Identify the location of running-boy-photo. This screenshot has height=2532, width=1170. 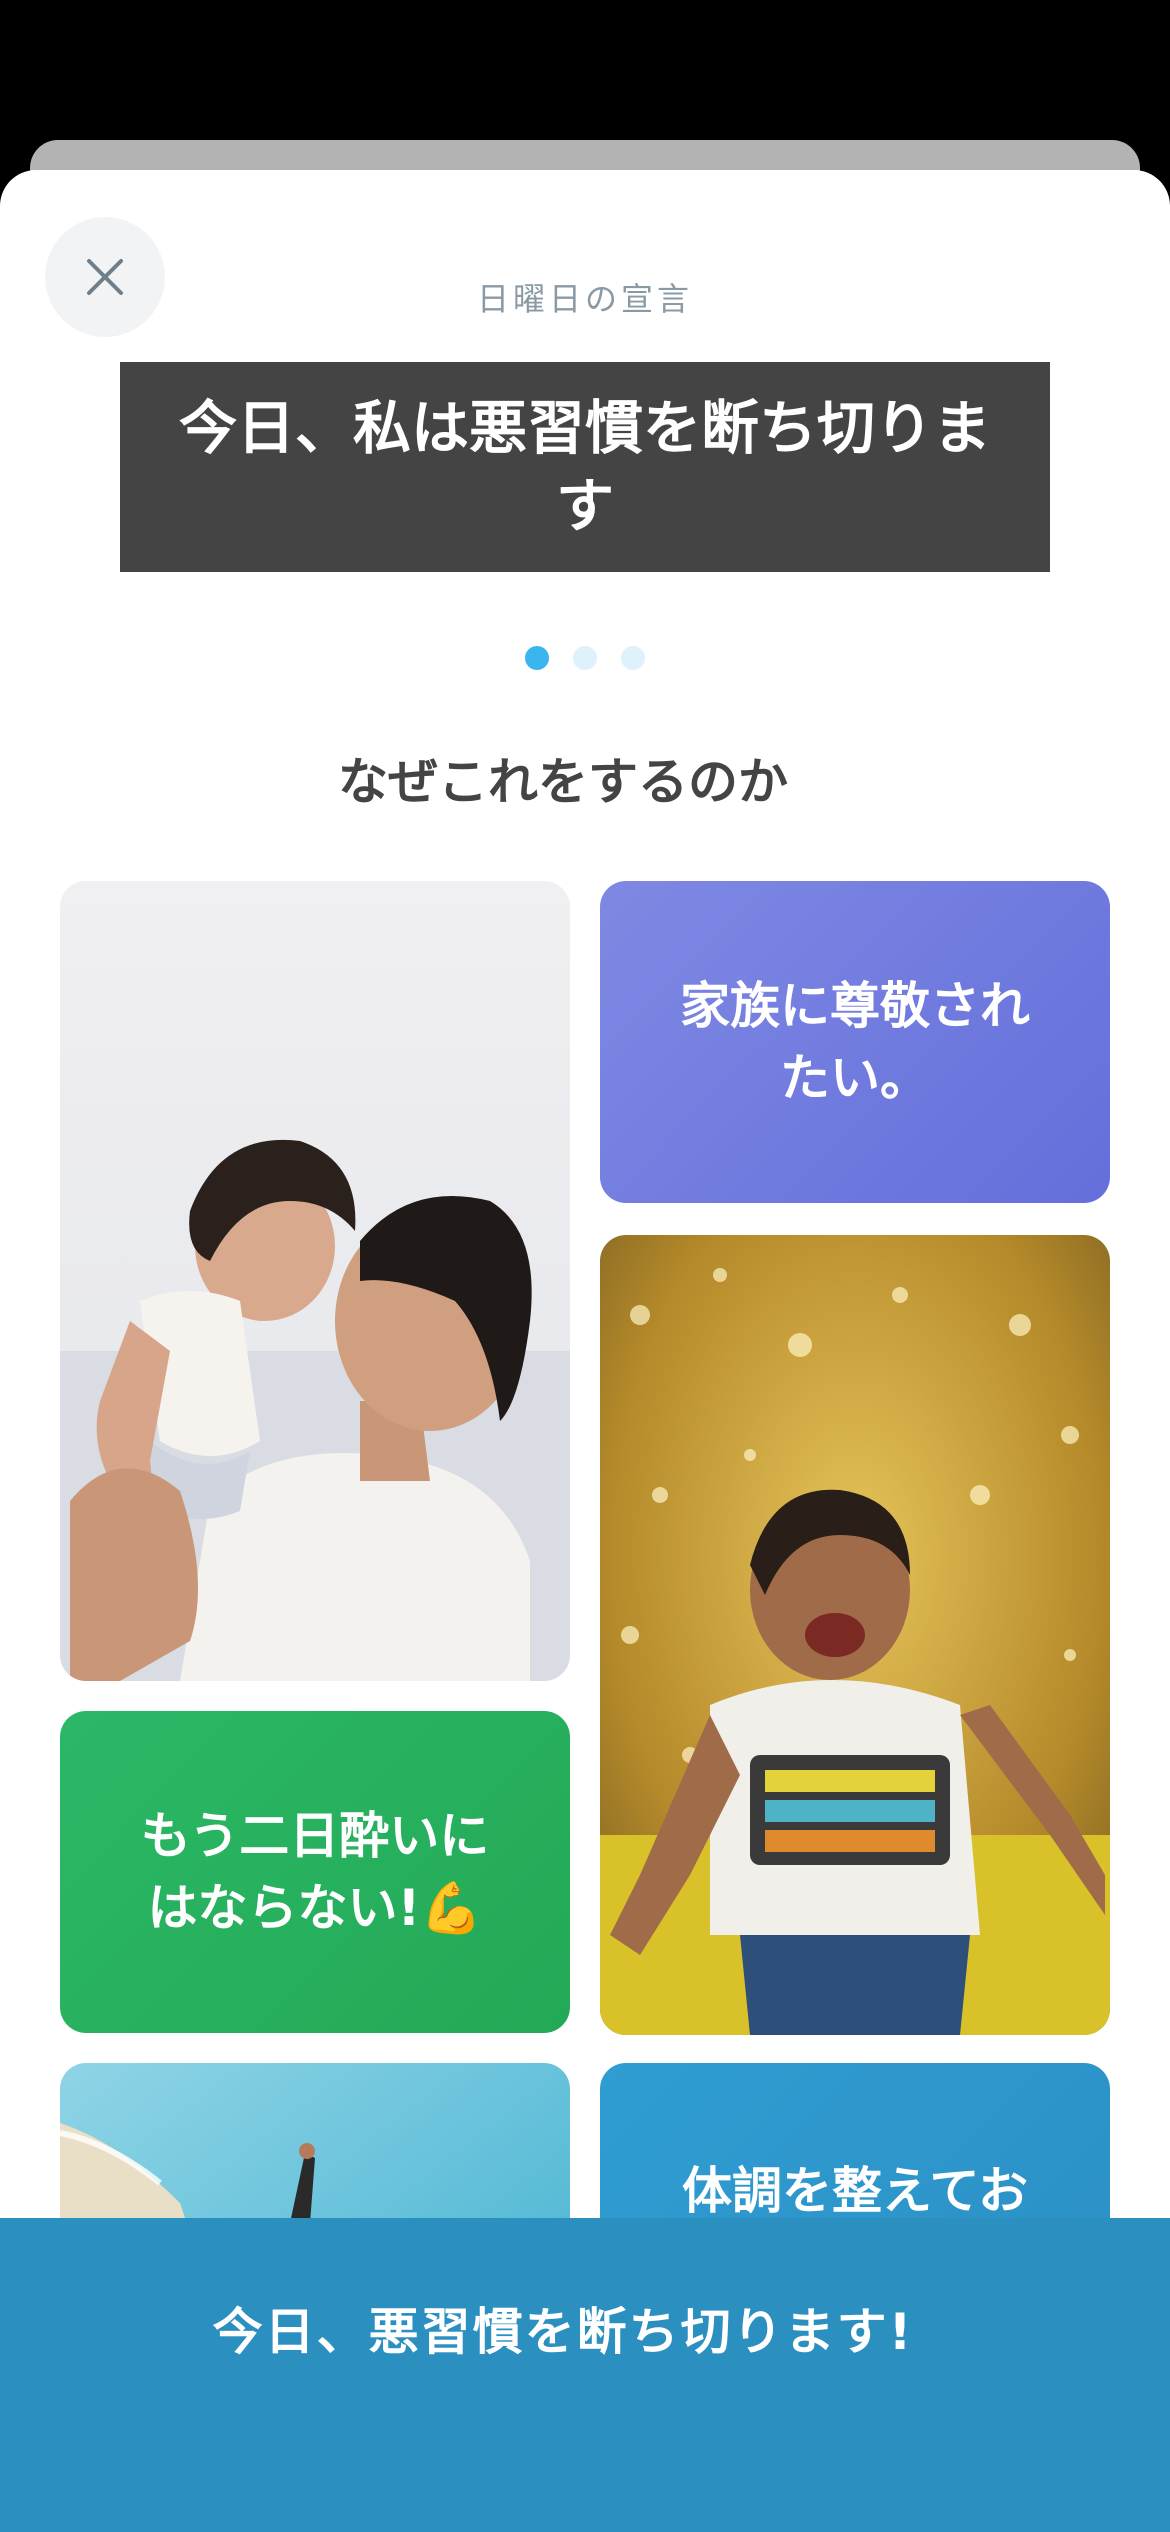
(855, 1635).